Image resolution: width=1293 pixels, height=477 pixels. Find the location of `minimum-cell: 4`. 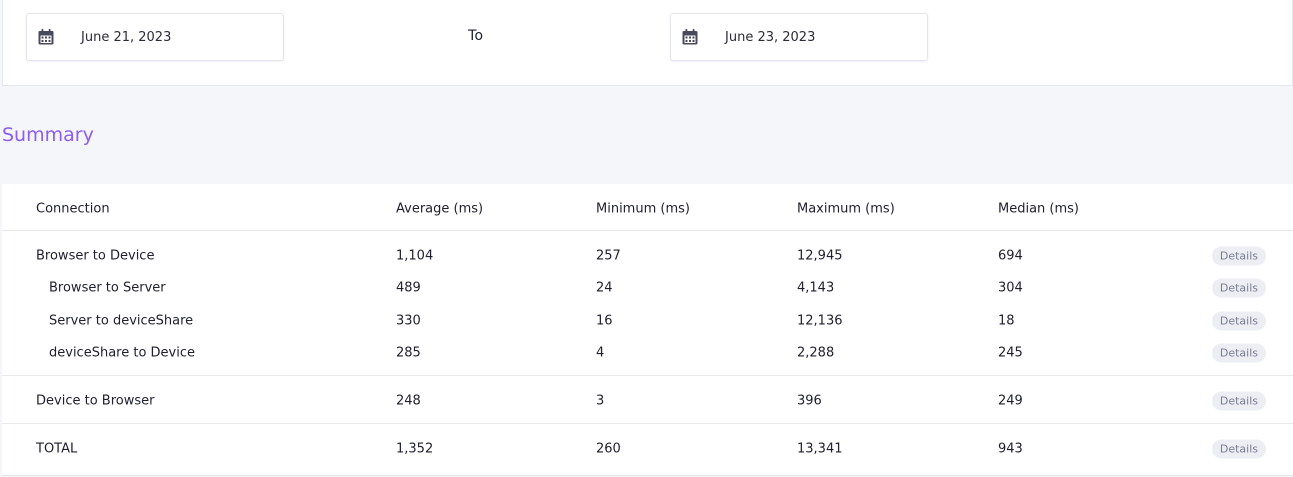

minimum-cell: 4 is located at coordinates (600, 353).